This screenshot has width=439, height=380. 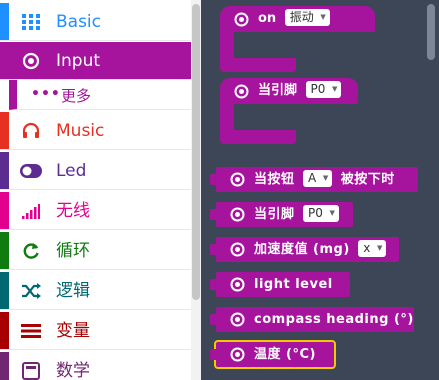 I want to click on category-radio: 无线, so click(x=95, y=211).